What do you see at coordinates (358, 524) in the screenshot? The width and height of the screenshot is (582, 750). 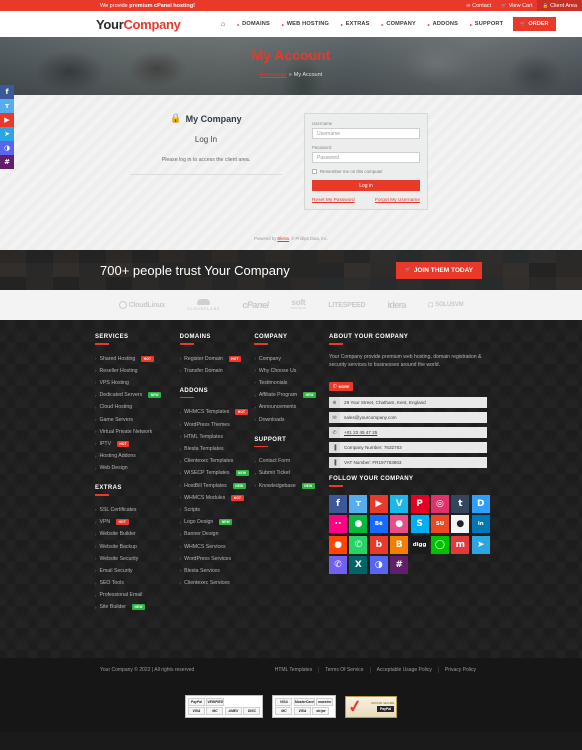 I see `wechat-icon: ●` at bounding box center [358, 524].